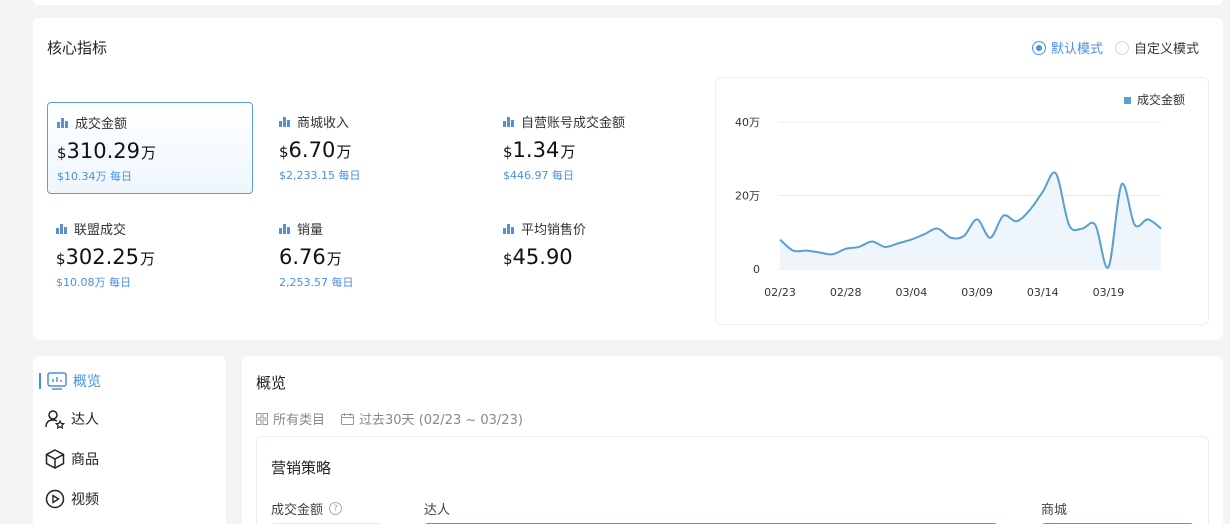 This screenshot has height=524, width=1230. Describe the element at coordinates (57, 381) in the screenshot. I see `overview-icon` at that location.